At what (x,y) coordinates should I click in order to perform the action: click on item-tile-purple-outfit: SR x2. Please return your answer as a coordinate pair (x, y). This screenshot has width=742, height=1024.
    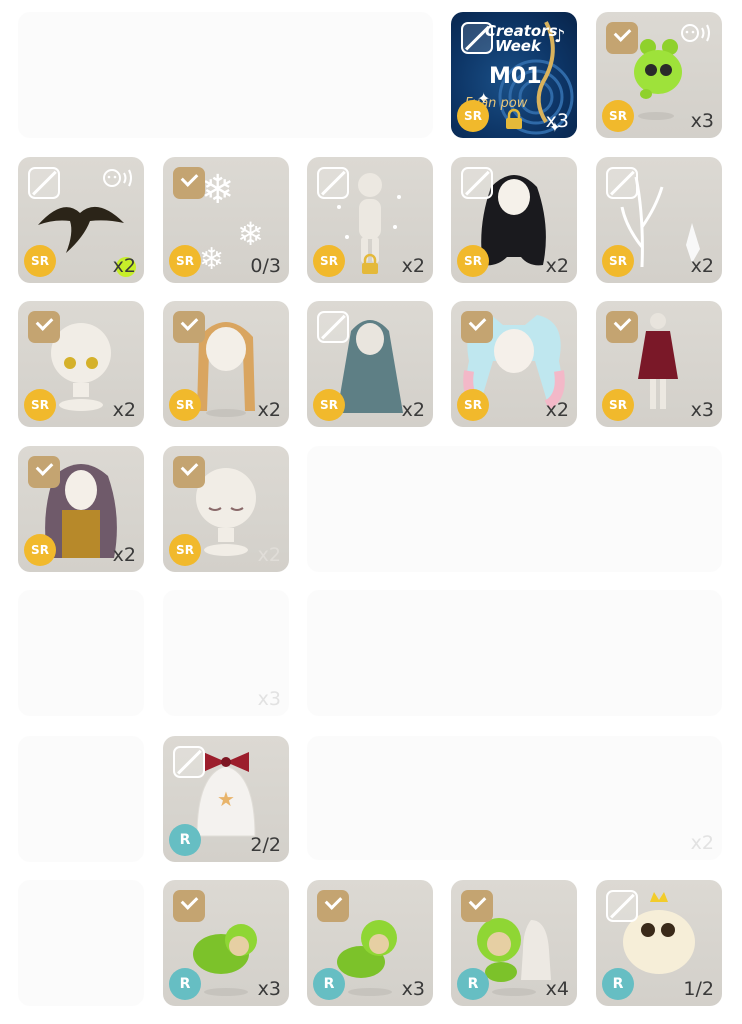
    Looking at the image, I should click on (81, 509).